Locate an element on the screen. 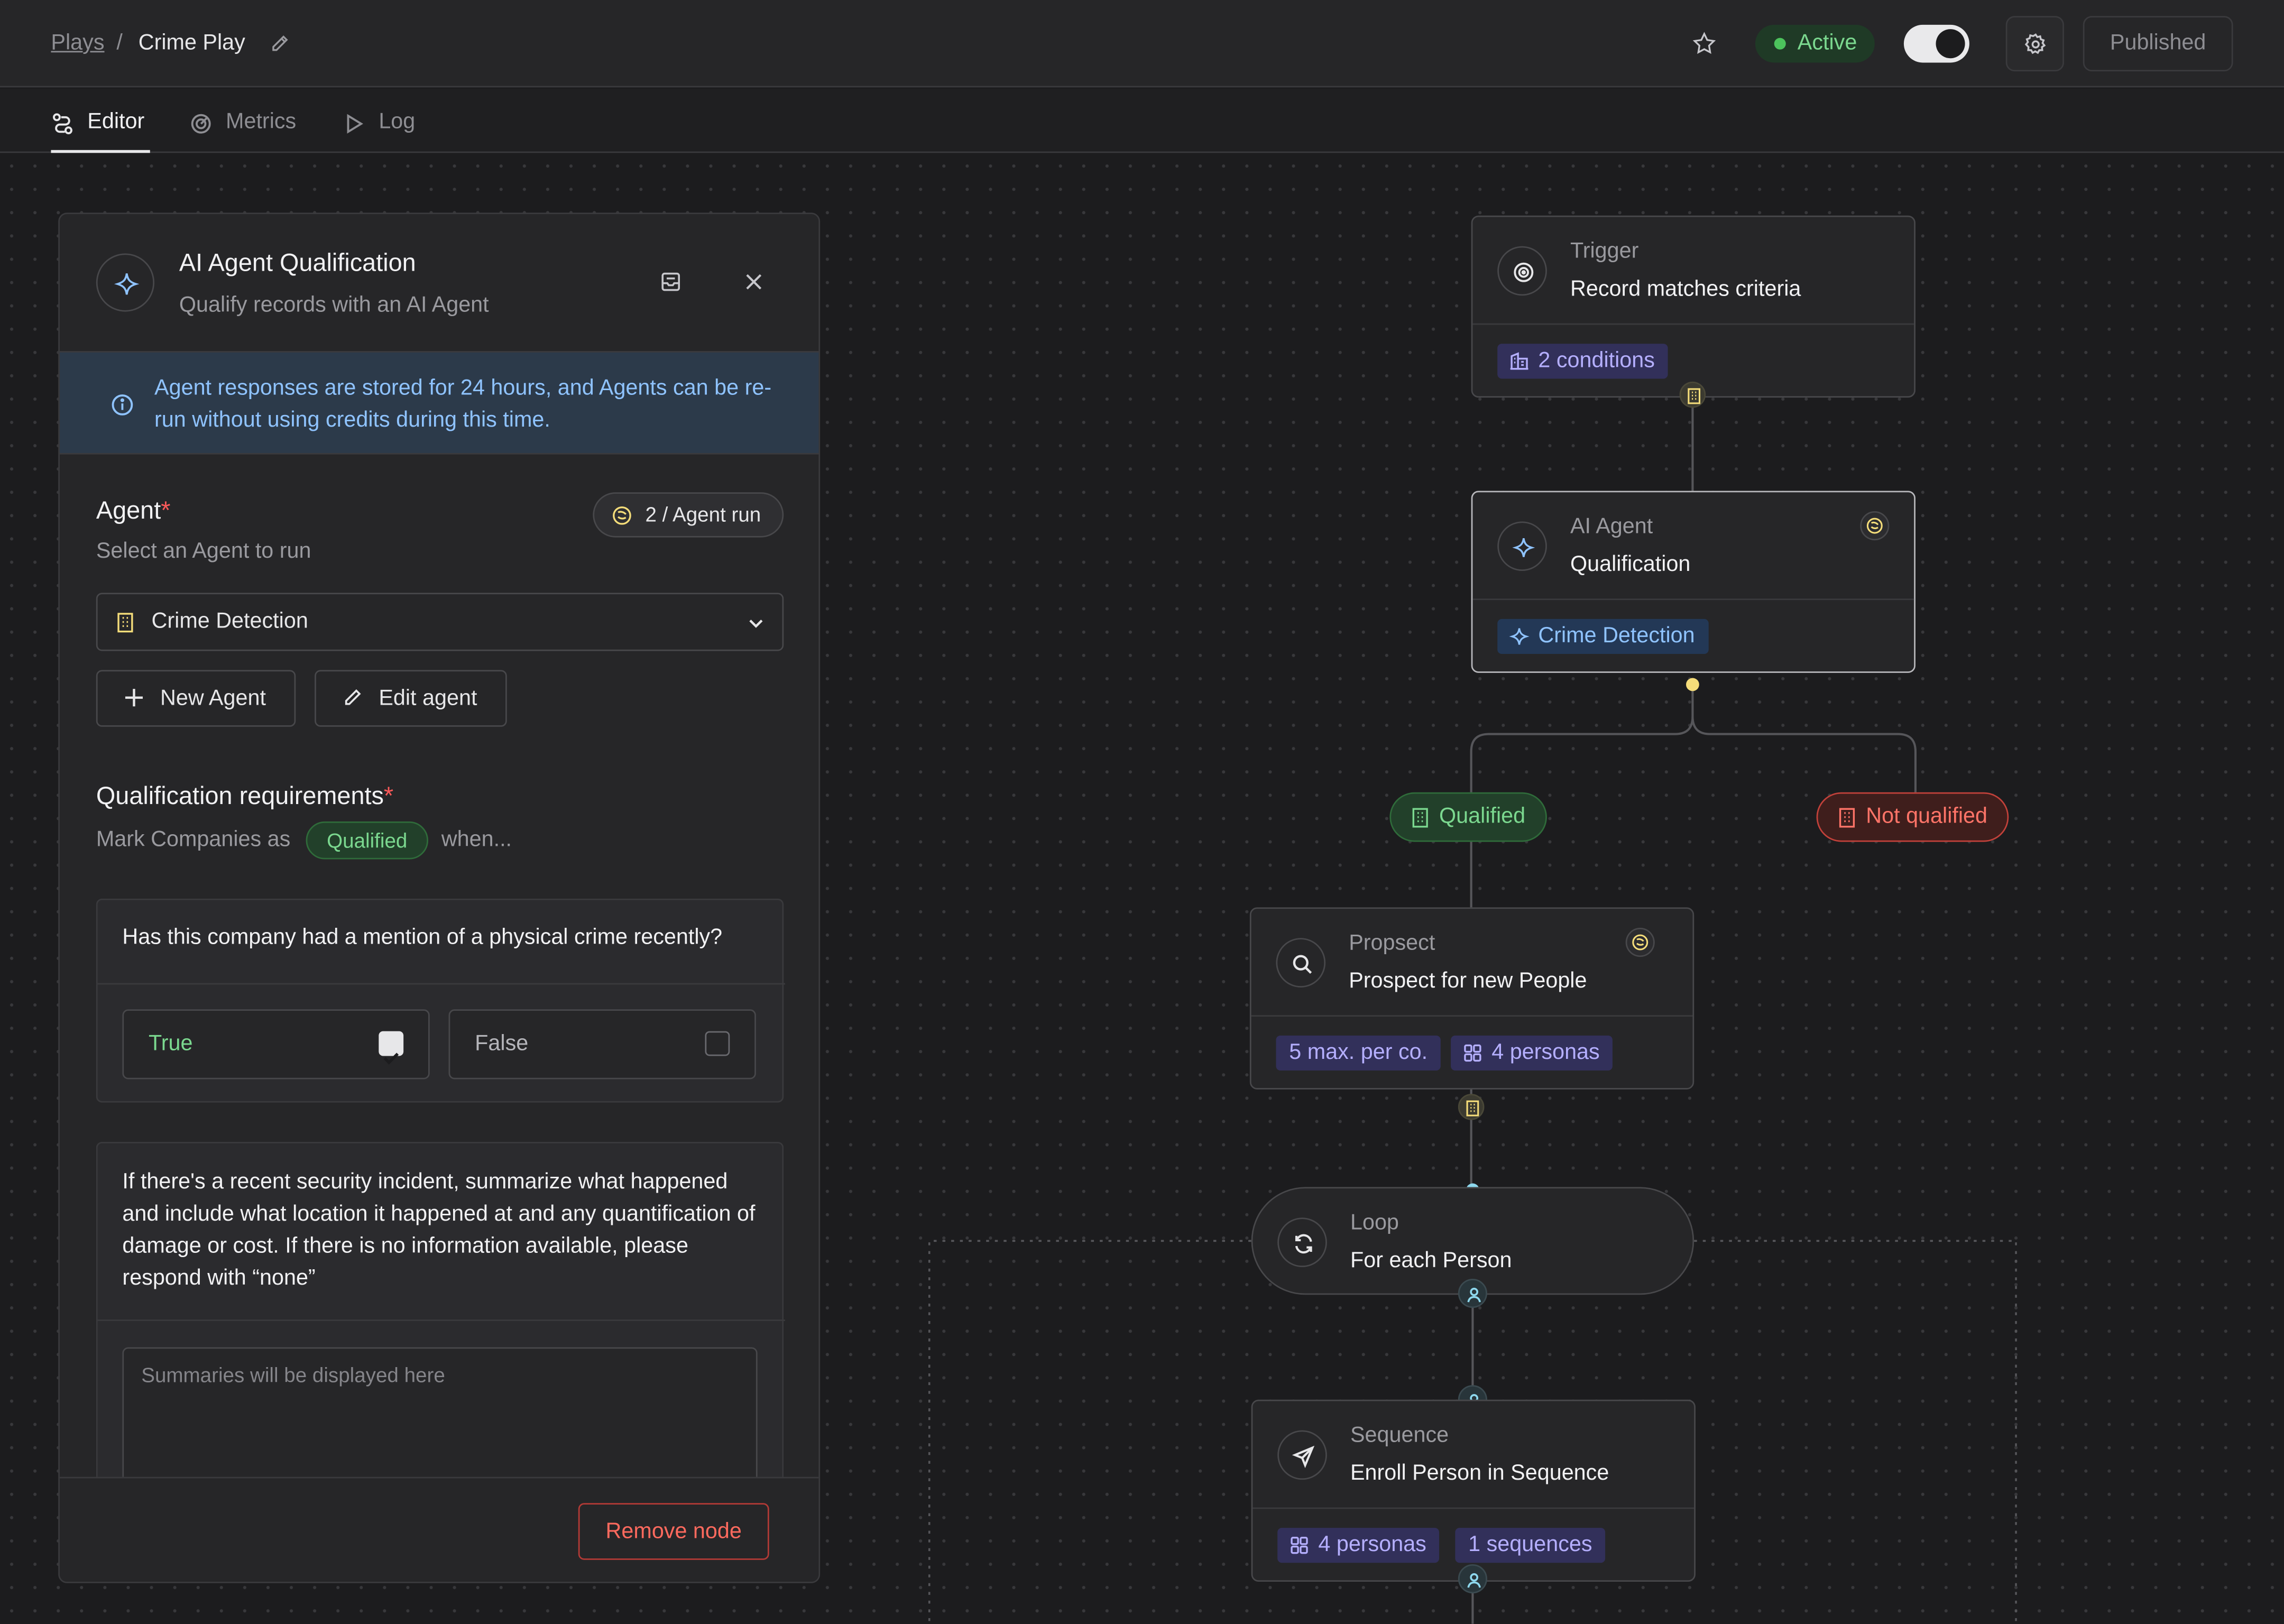  conditions-tag: 2 conditions is located at coordinates (1582, 361).